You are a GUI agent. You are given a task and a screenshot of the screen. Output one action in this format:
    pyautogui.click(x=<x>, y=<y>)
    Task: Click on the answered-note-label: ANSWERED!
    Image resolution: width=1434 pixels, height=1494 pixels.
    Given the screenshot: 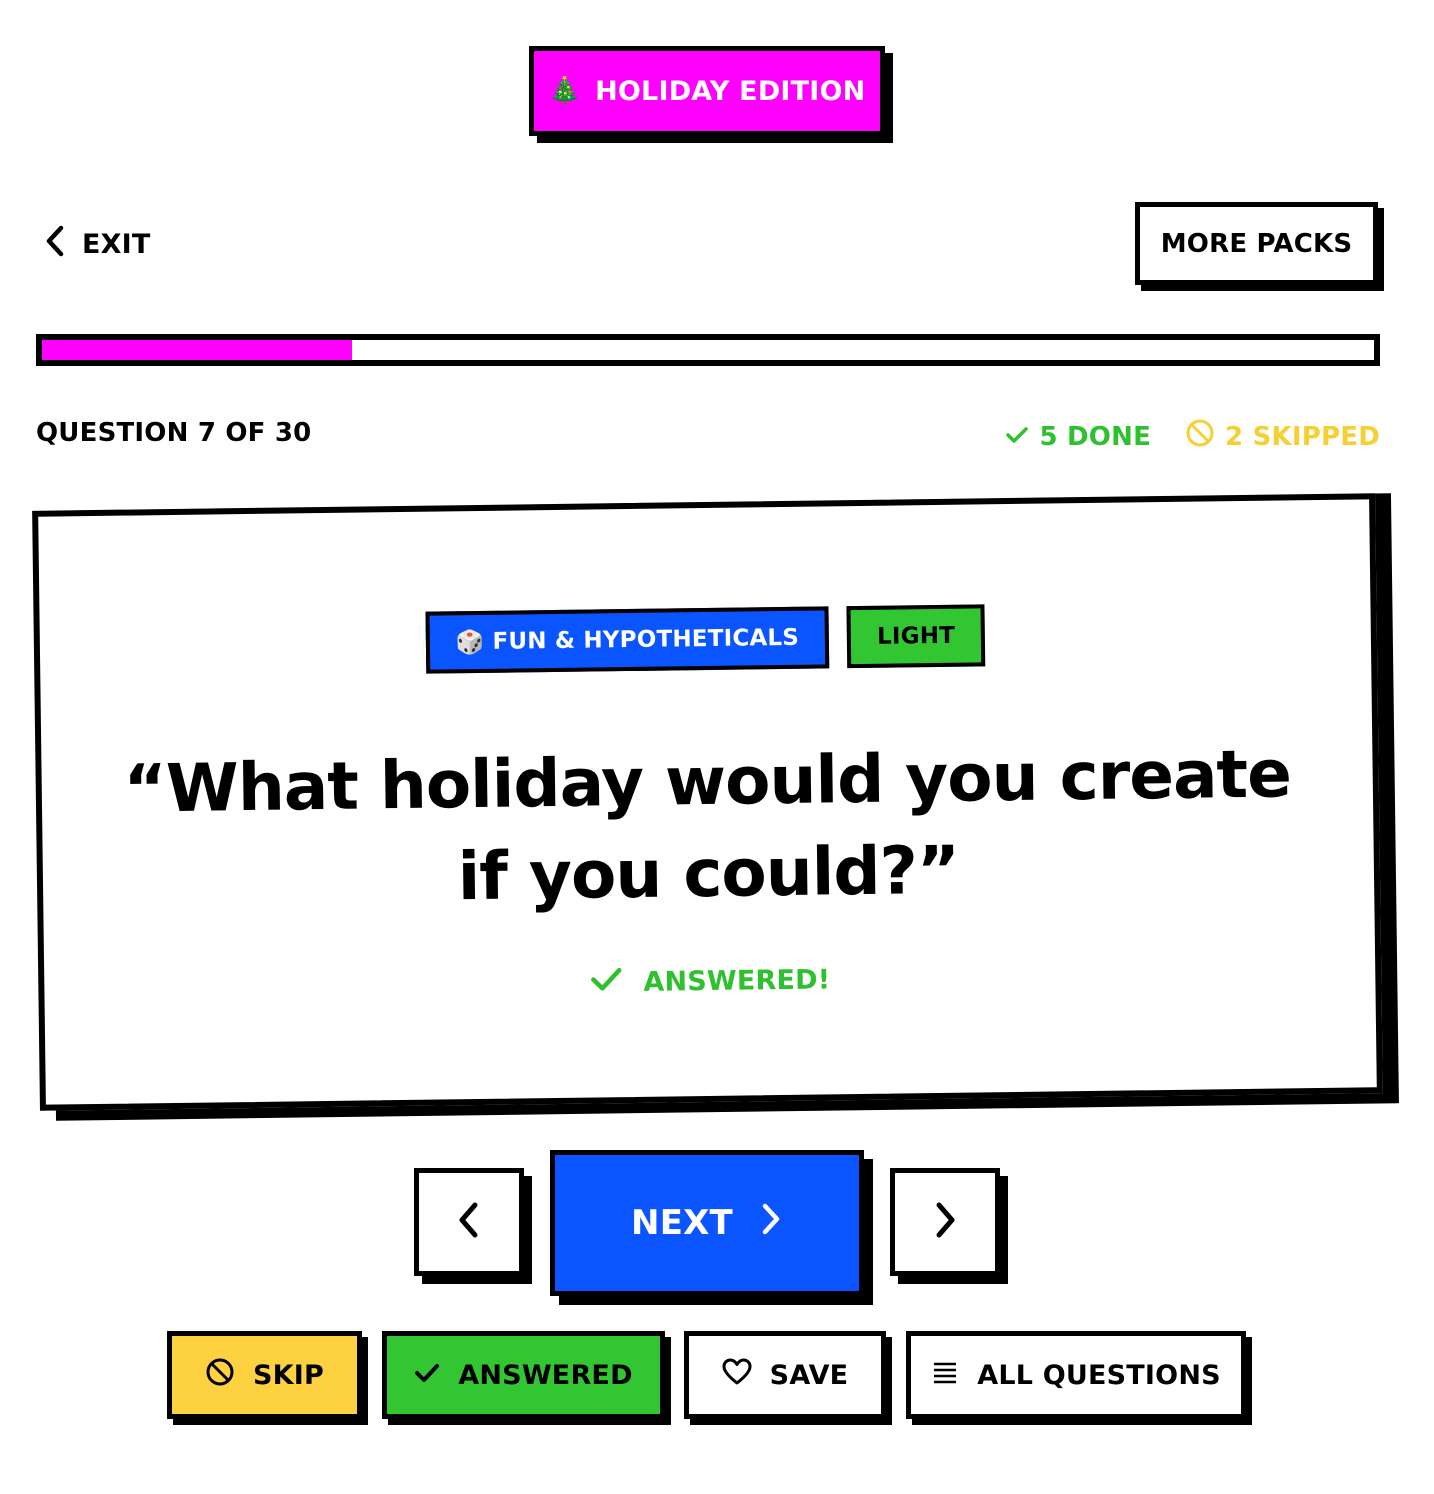 What is the action you would take?
    pyautogui.click(x=737, y=981)
    